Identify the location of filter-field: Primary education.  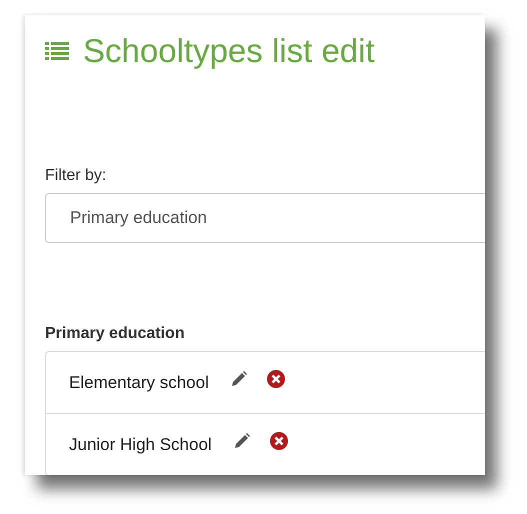
(265, 218).